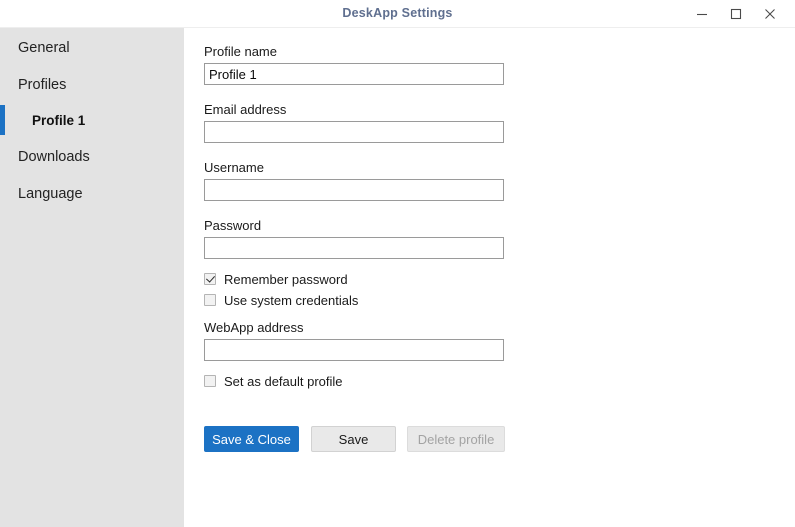 This screenshot has width=795, height=527. I want to click on sidebar-item-language: Language, so click(92, 194).